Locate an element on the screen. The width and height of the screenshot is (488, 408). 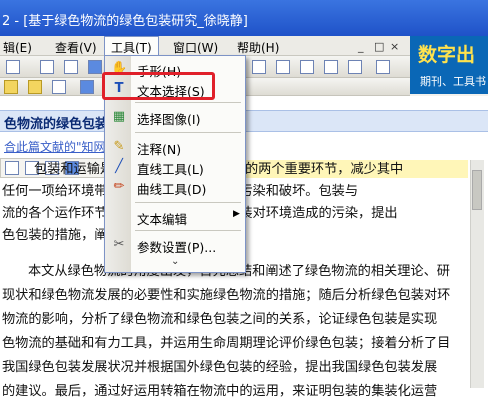
rotate-icon is located at coordinates (331, 67).